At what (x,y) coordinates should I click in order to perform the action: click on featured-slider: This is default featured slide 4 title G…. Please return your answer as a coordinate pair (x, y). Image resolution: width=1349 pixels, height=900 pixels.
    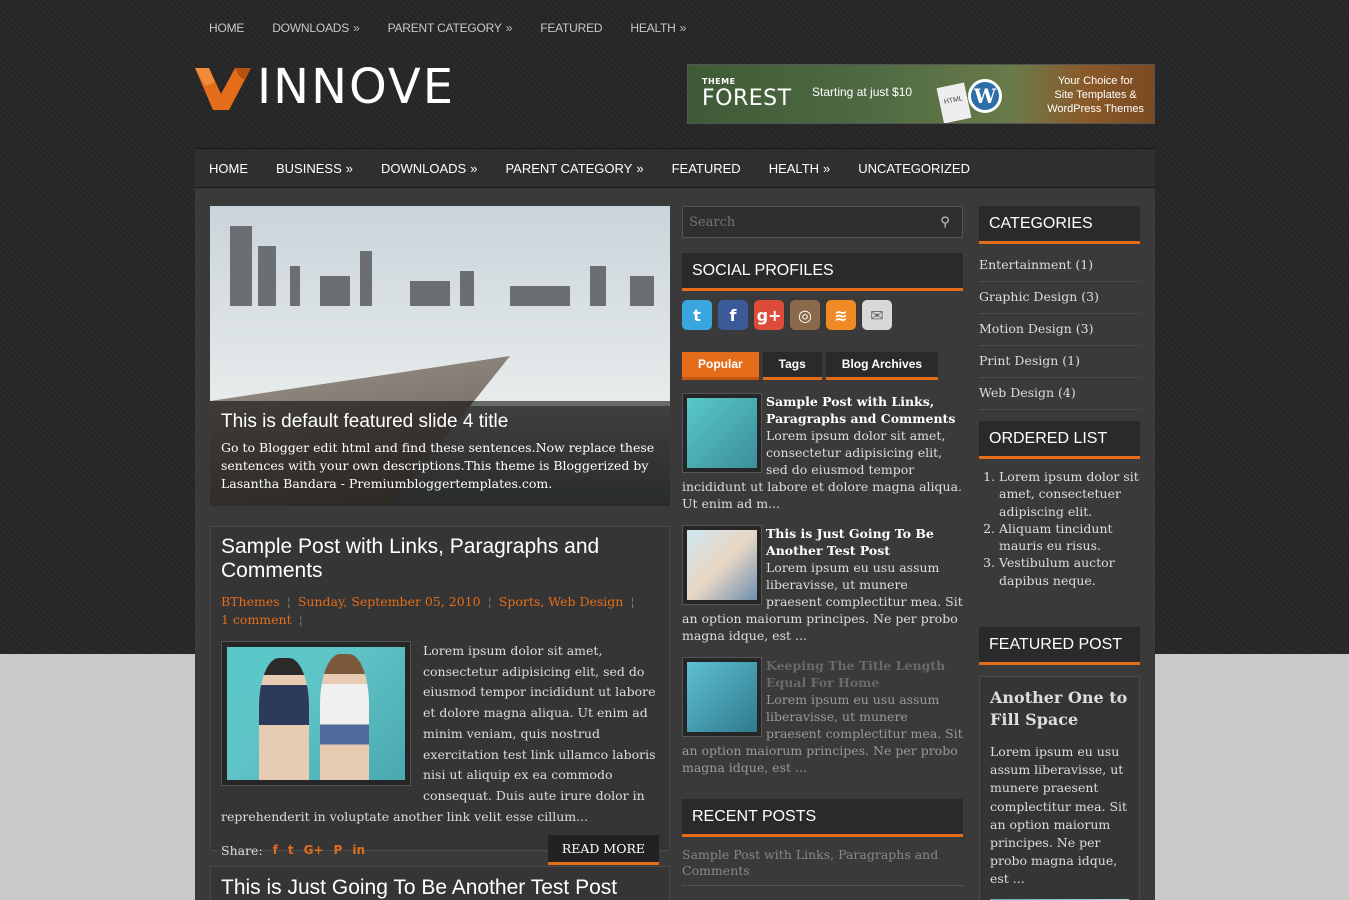
    Looking at the image, I should click on (440, 356).